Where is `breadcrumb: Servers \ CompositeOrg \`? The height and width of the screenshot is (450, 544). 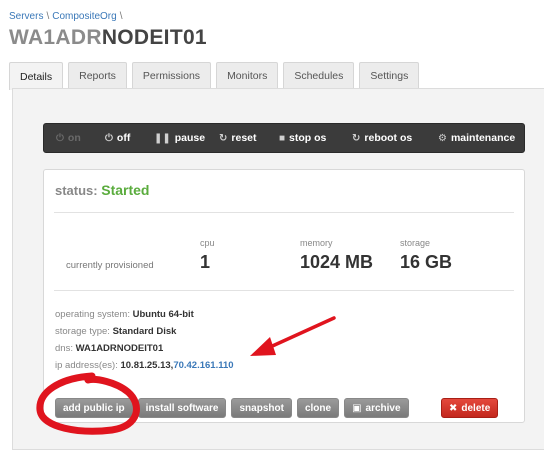 breadcrumb: Servers \ CompositeOrg \ is located at coordinates (65, 16).